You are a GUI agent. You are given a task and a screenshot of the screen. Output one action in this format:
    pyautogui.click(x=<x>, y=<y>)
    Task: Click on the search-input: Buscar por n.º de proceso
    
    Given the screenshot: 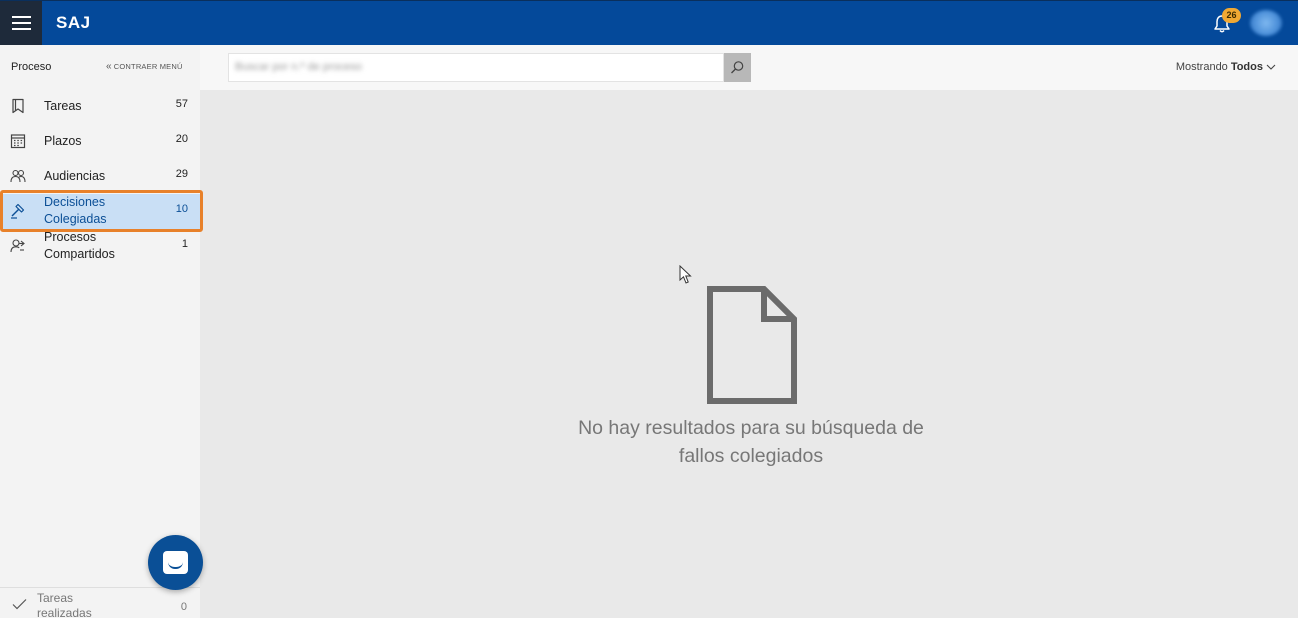 What is the action you would take?
    pyautogui.click(x=476, y=67)
    